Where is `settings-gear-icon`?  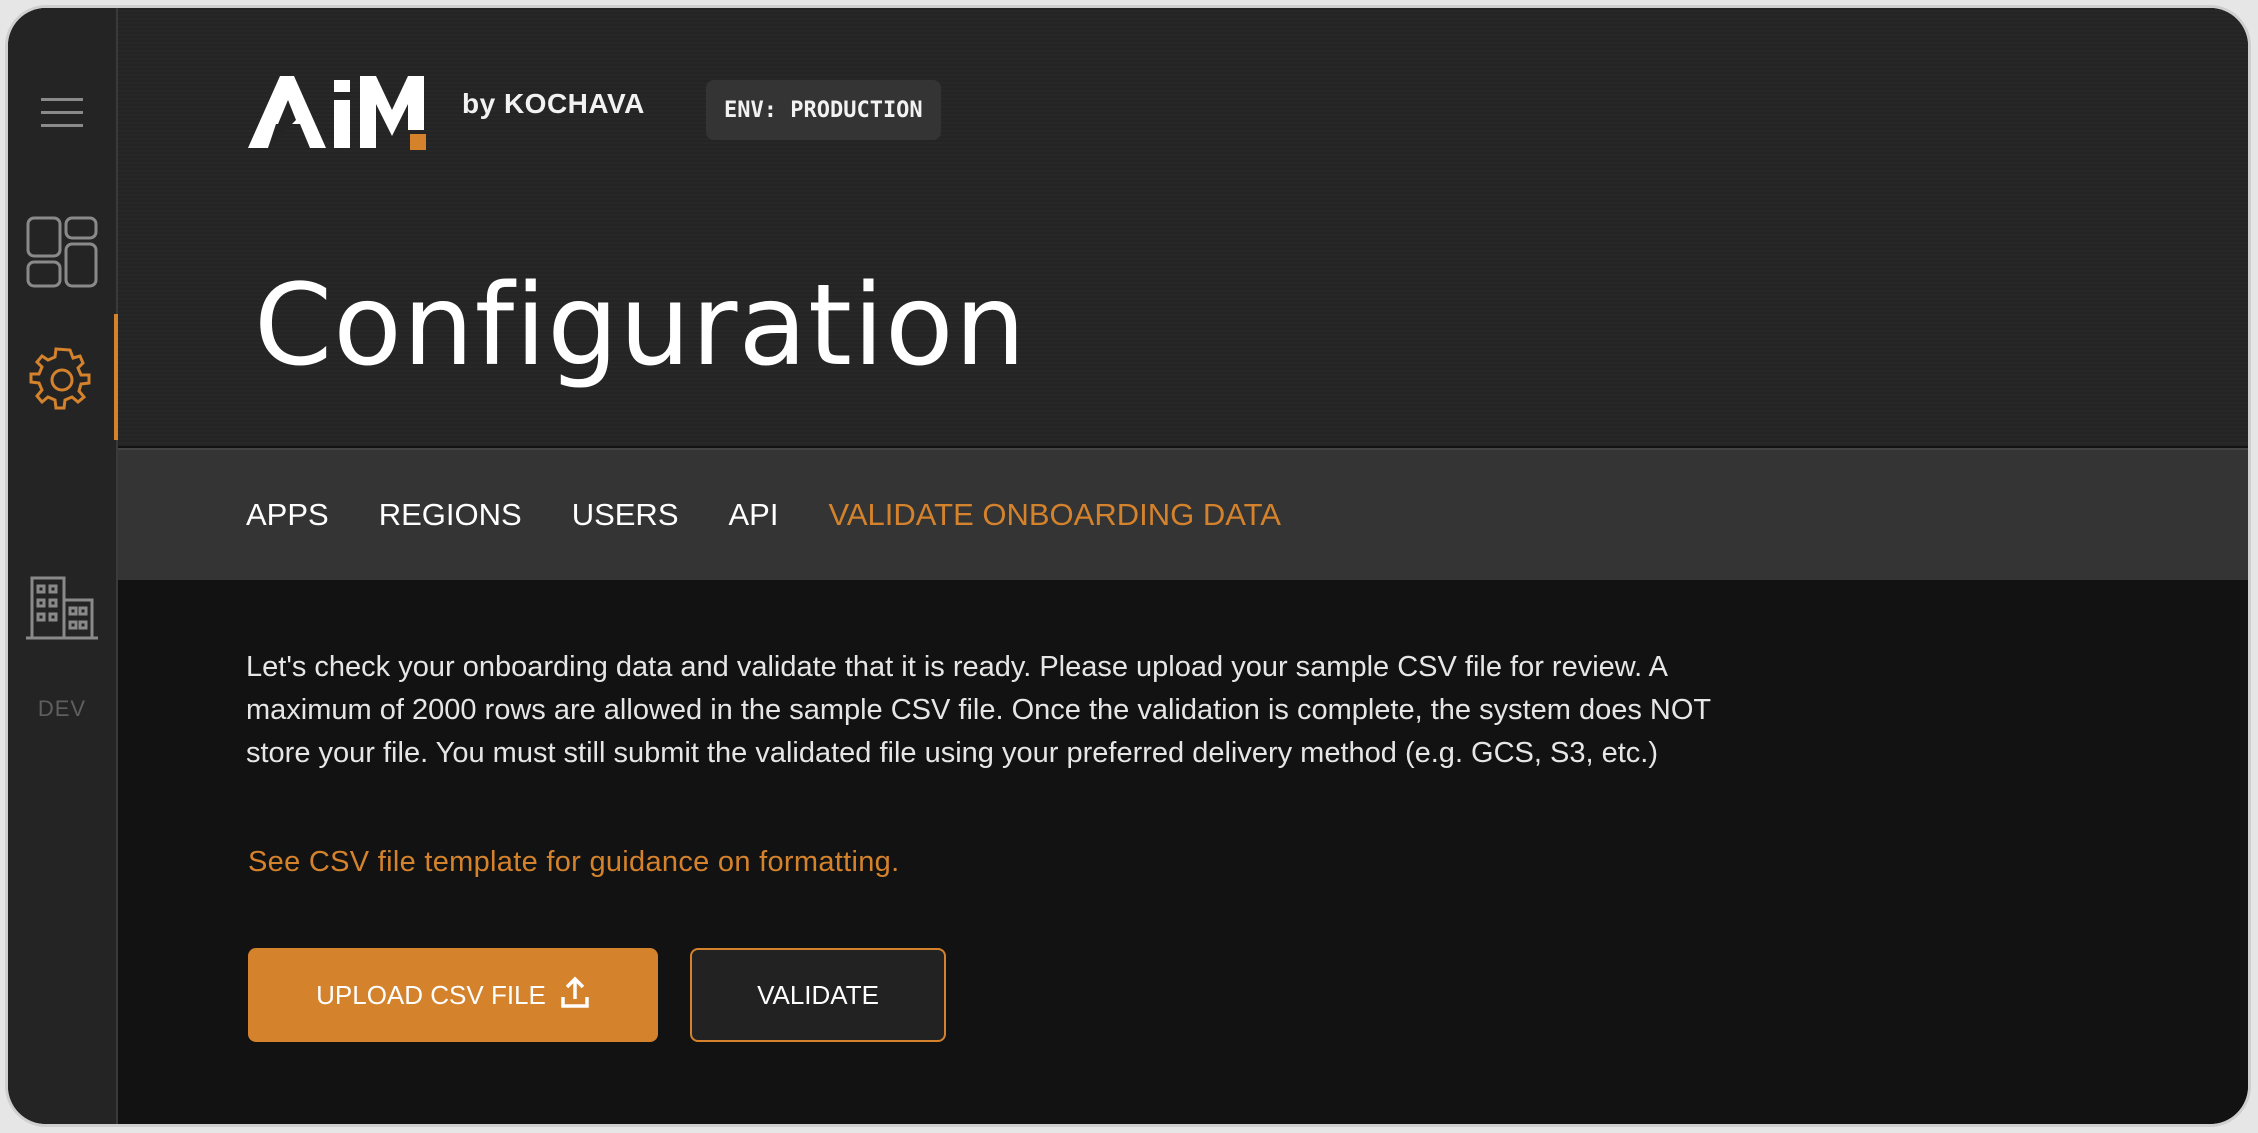
settings-gear-icon is located at coordinates (62, 380).